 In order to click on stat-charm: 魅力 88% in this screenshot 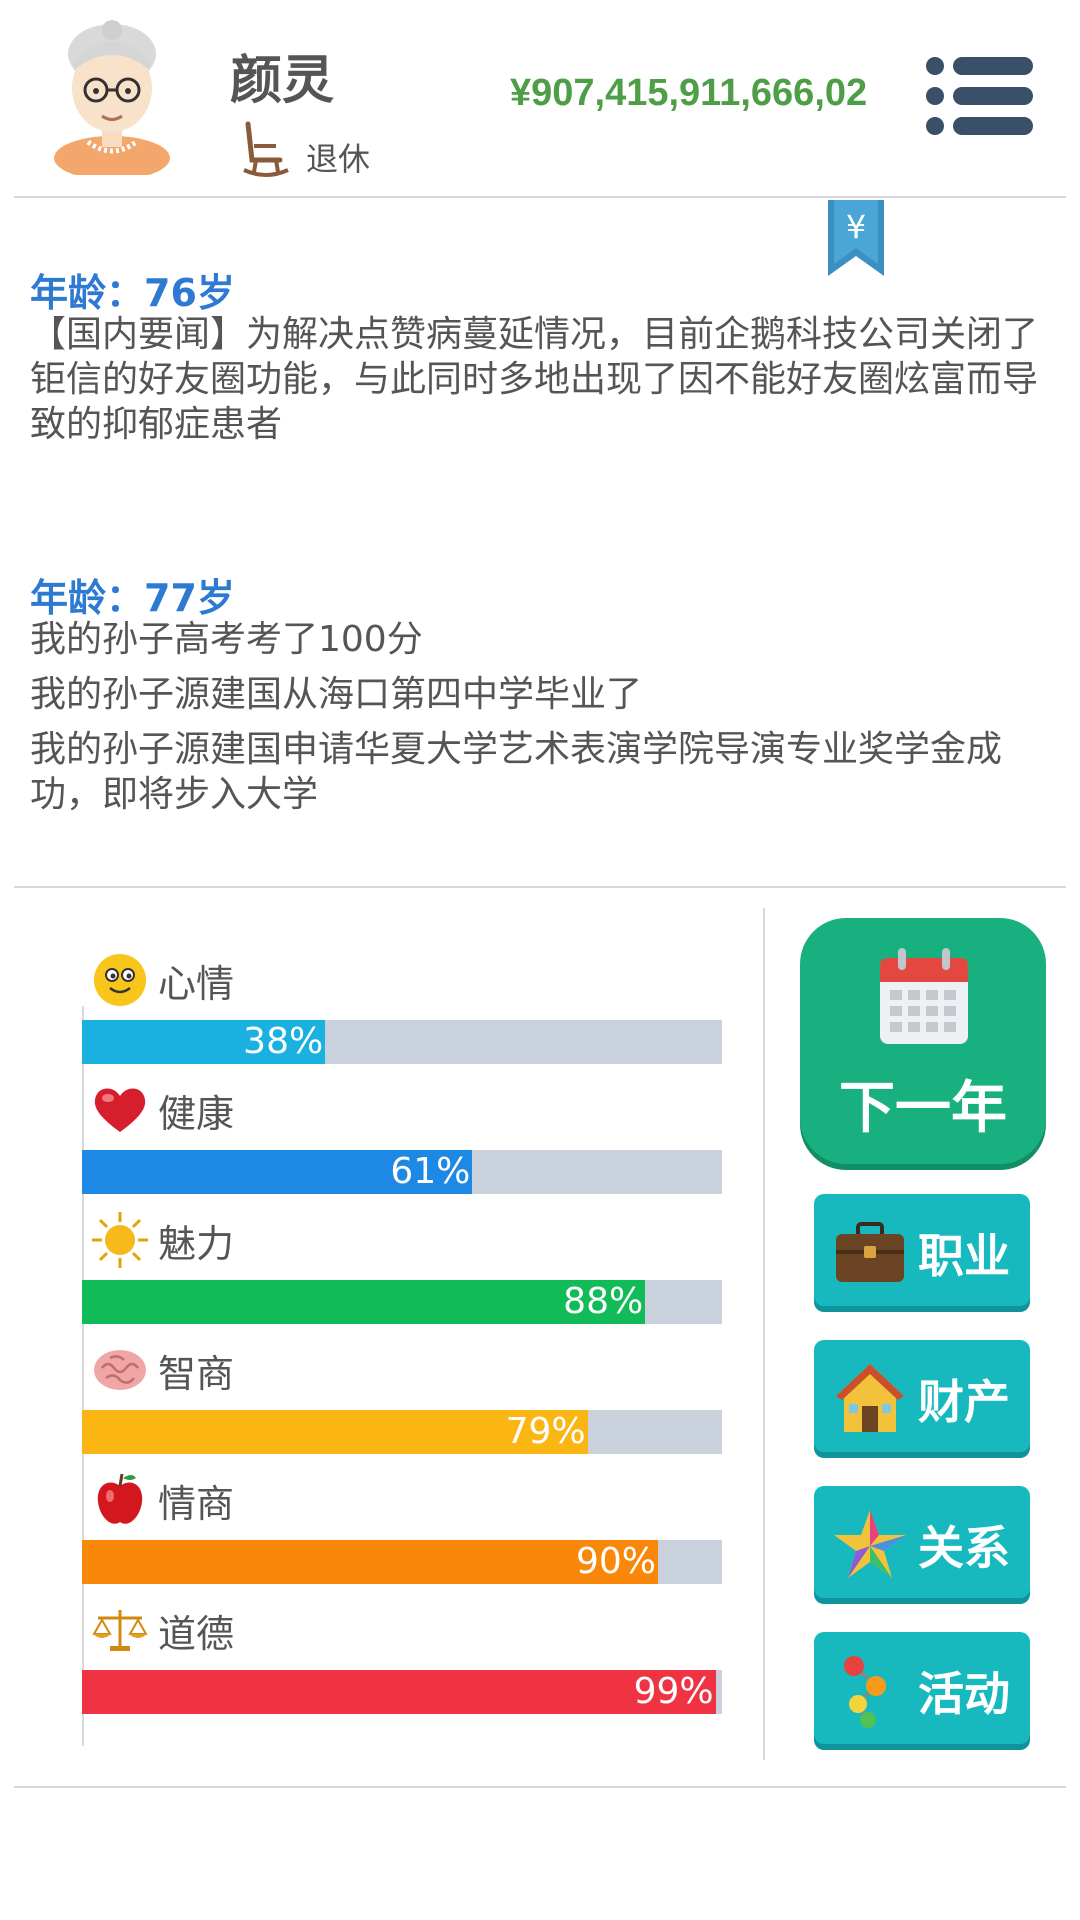, I will do `click(402, 1275)`.